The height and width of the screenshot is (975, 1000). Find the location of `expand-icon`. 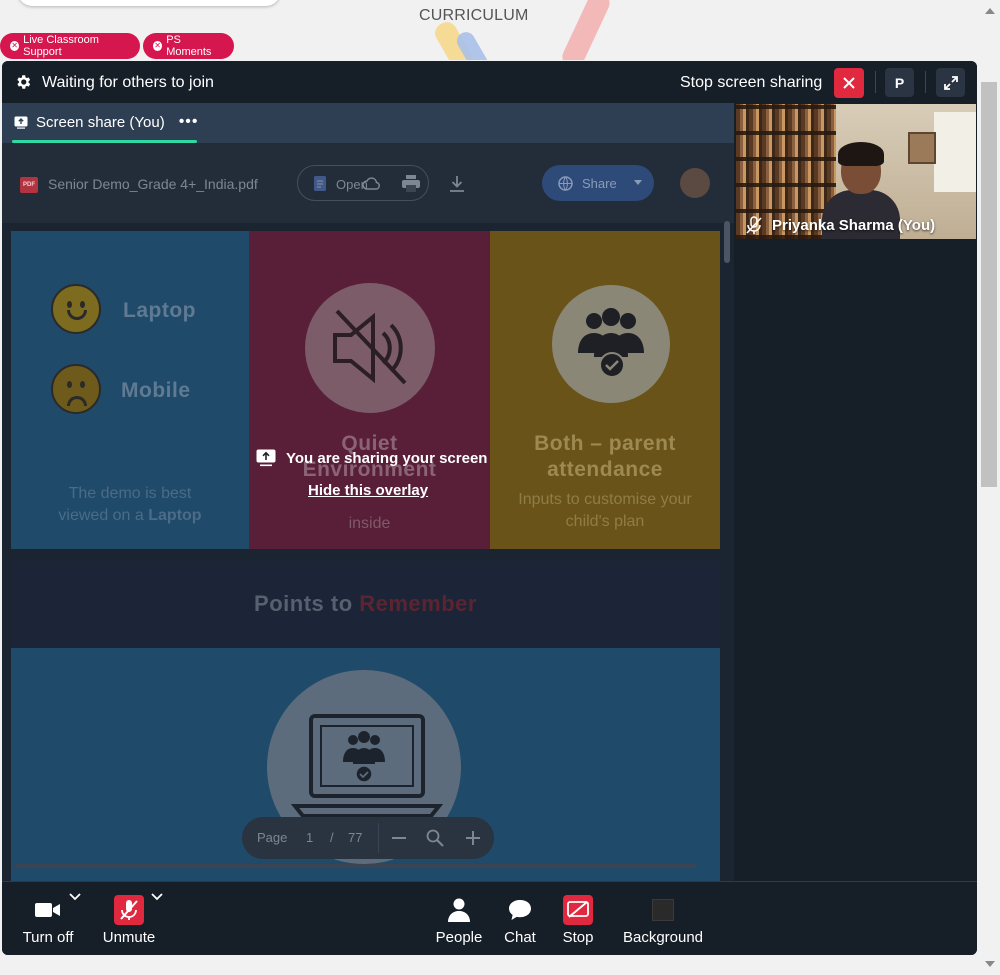

expand-icon is located at coordinates (950, 82).